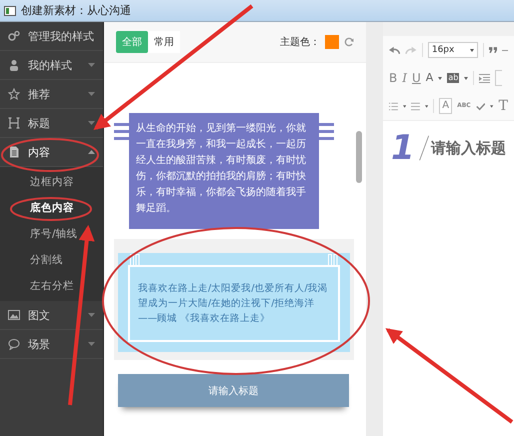  What do you see at coordinates (14, 152) in the screenshot?
I see `document-icon` at bounding box center [14, 152].